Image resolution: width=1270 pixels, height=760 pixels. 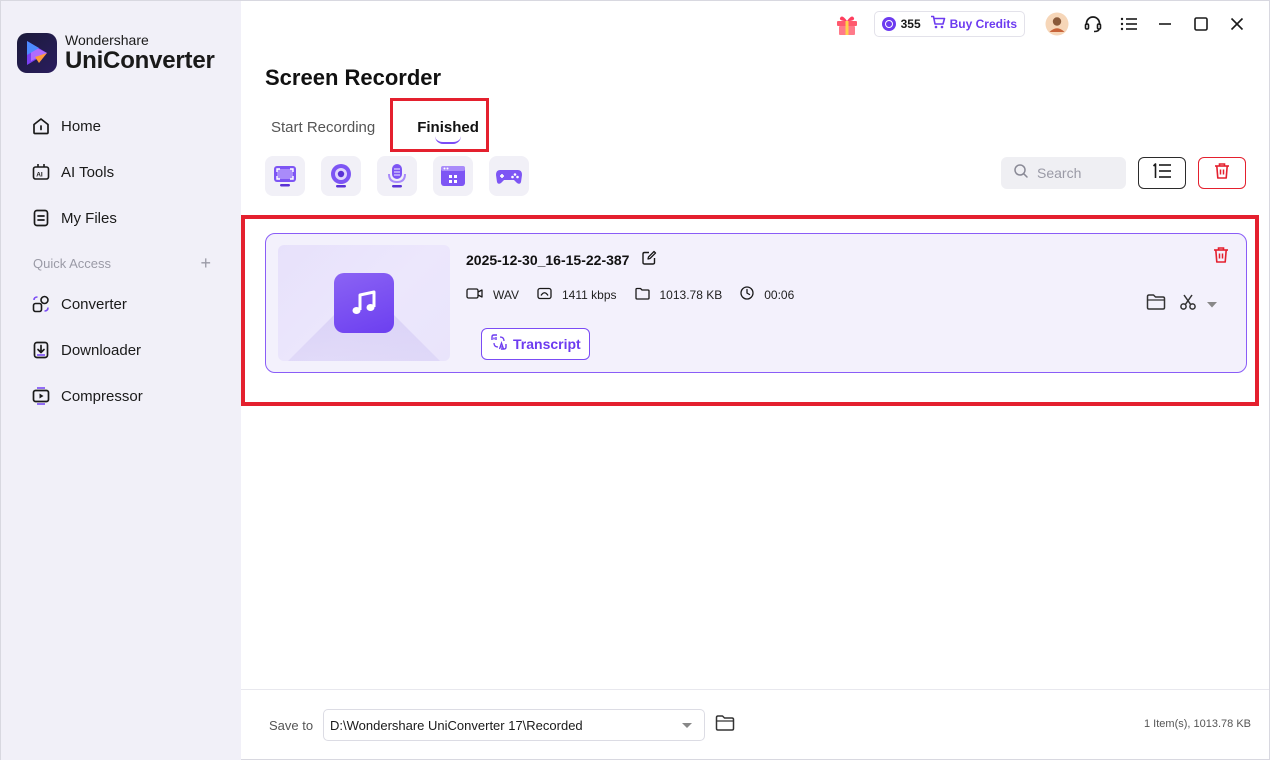 I want to click on sidebar-item-ai-tools: AI AI Tools, so click(x=121, y=172).